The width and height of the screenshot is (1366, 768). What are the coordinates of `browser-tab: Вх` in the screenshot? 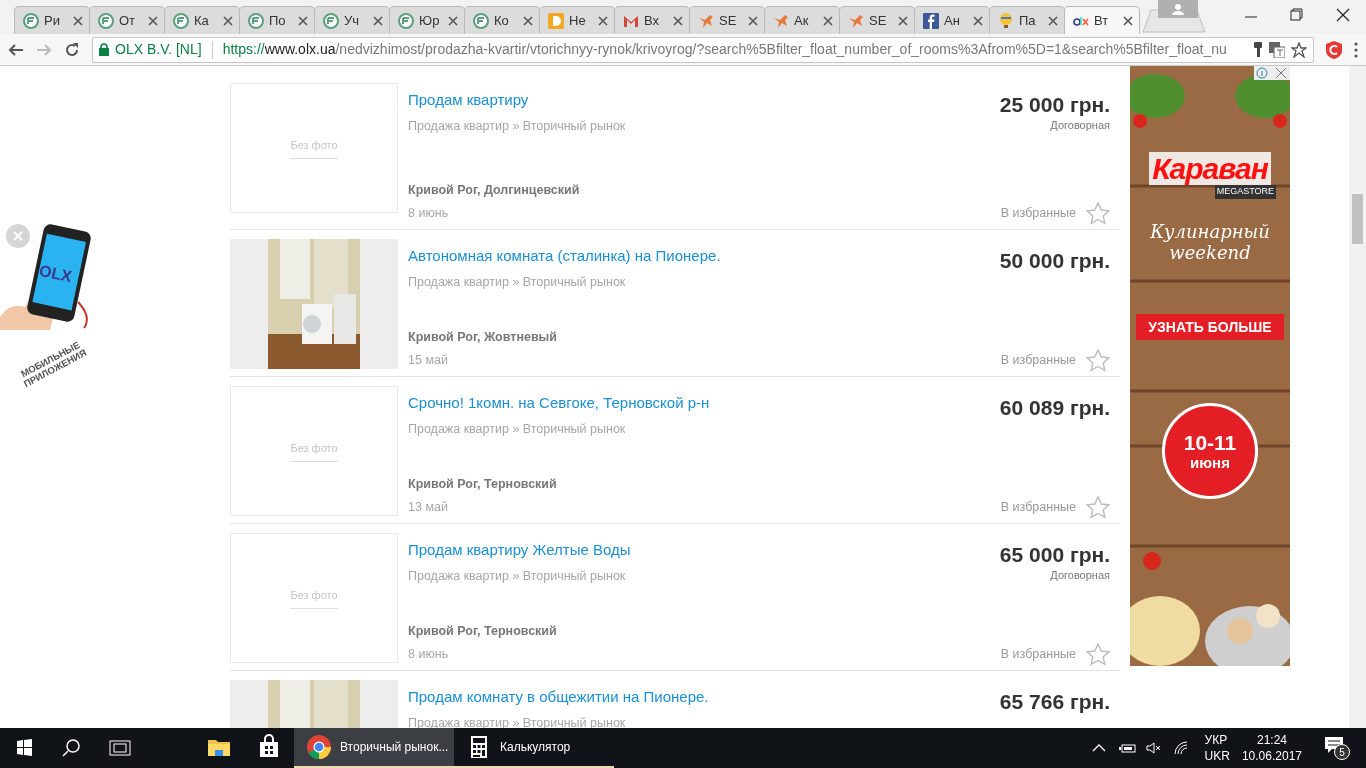 It's located at (652, 20).